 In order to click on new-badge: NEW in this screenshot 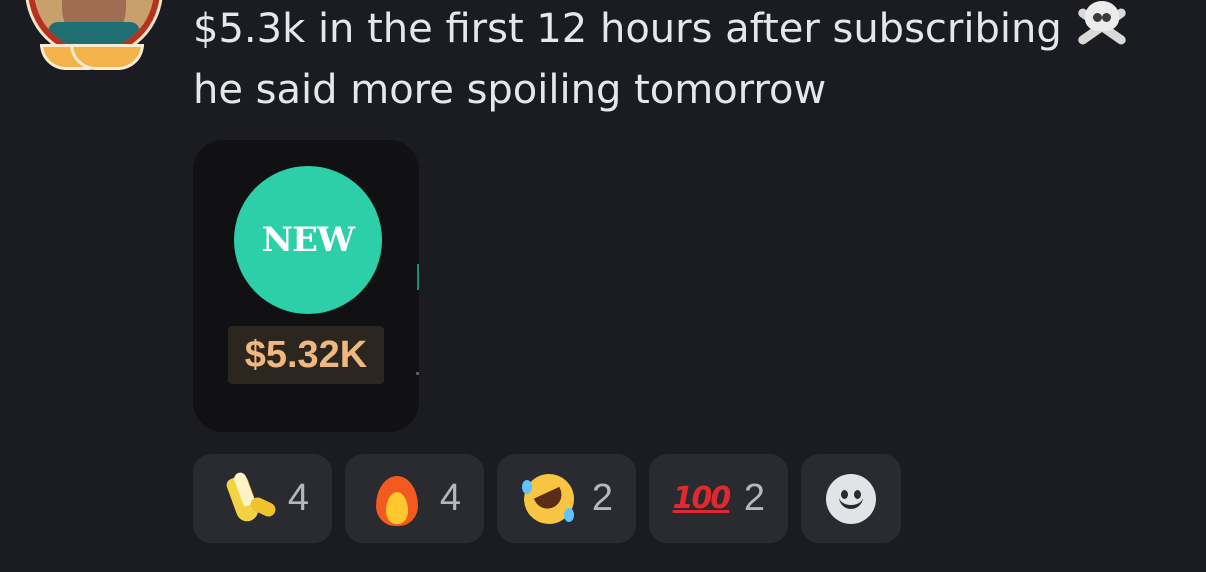, I will do `click(308, 240)`.